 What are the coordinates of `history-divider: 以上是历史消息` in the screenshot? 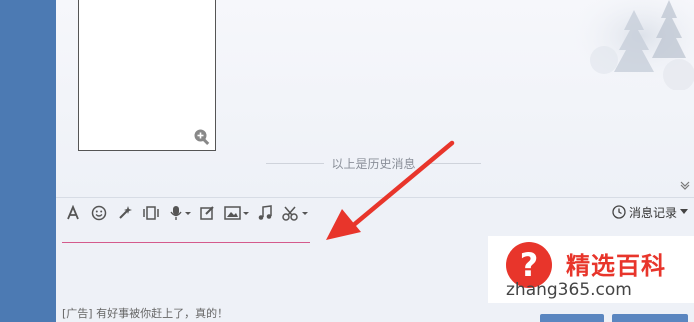 It's located at (374, 163).